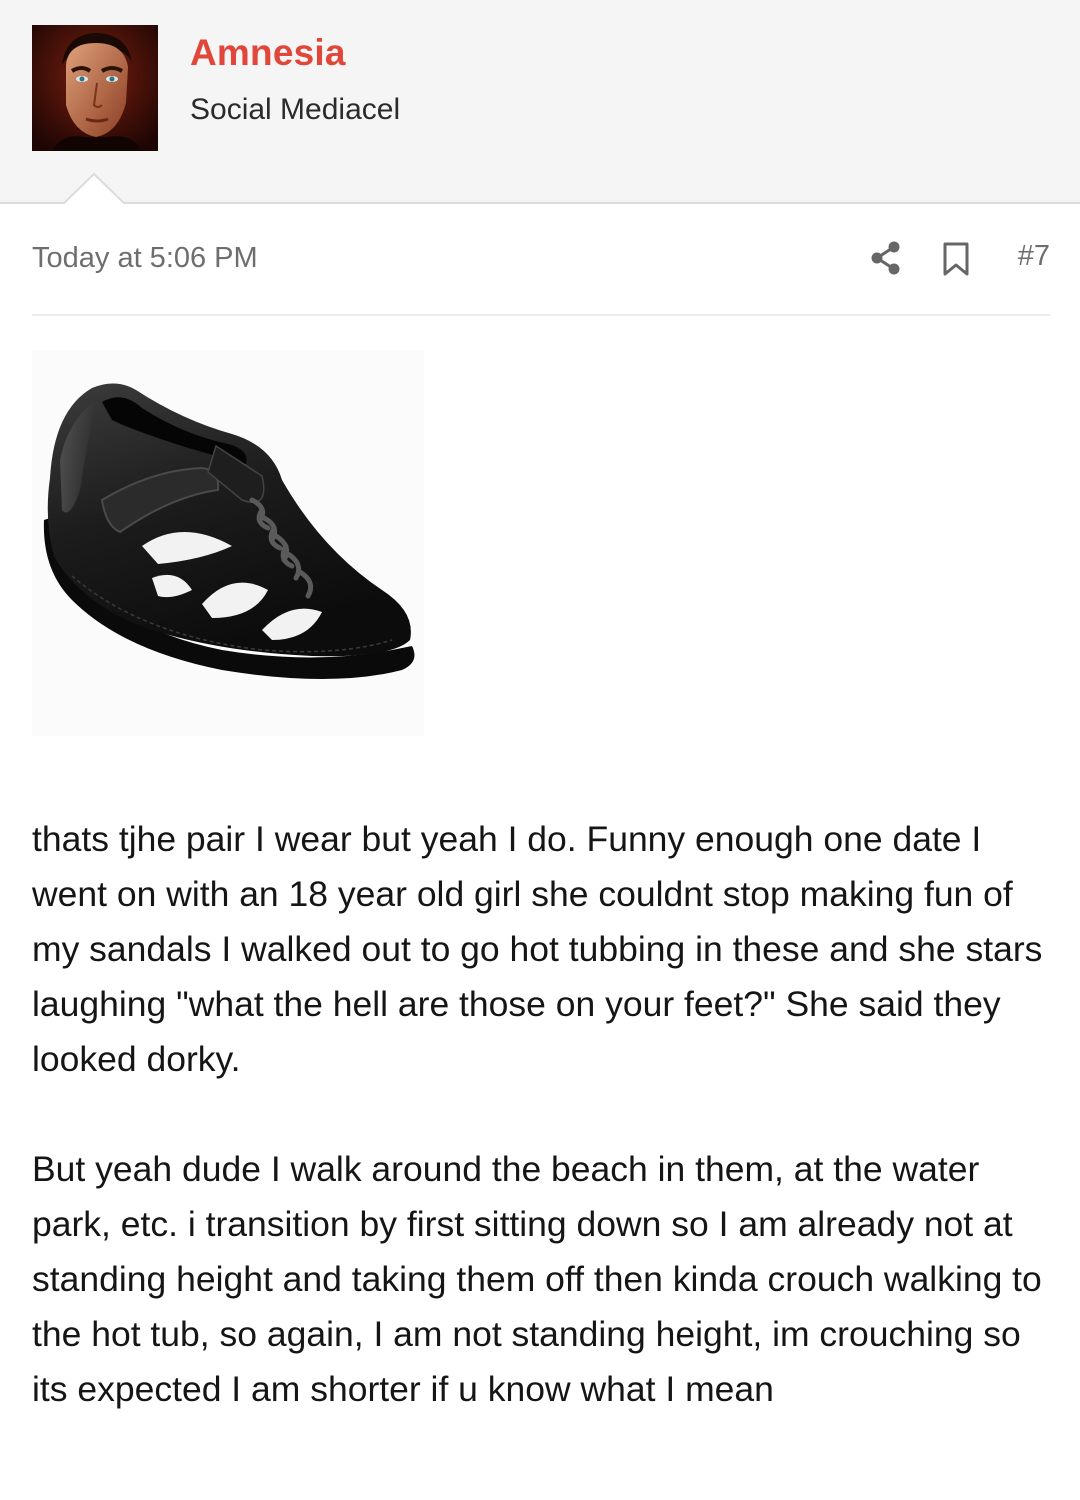 This screenshot has width=1080, height=1500. What do you see at coordinates (541, 315) in the screenshot?
I see `meta-divider` at bounding box center [541, 315].